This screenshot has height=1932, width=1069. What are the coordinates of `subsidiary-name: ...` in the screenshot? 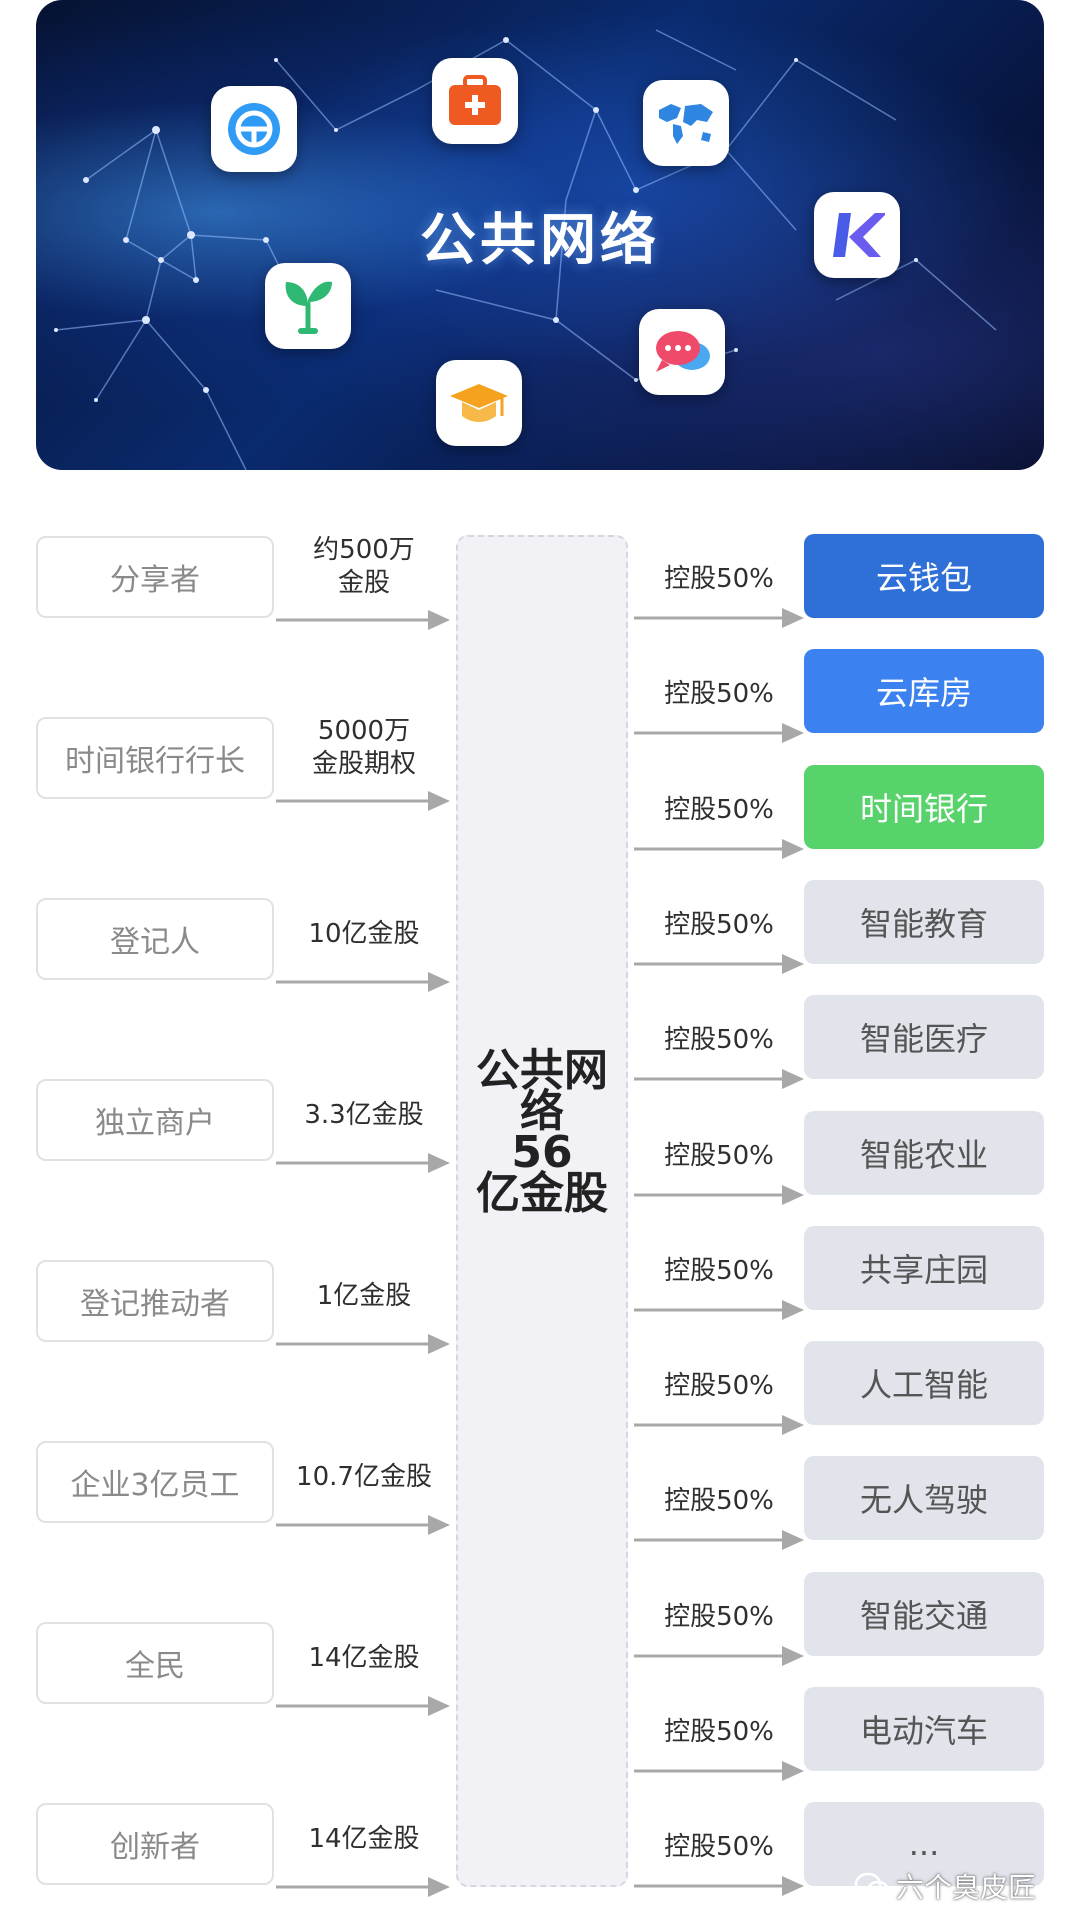 It's located at (924, 1844).